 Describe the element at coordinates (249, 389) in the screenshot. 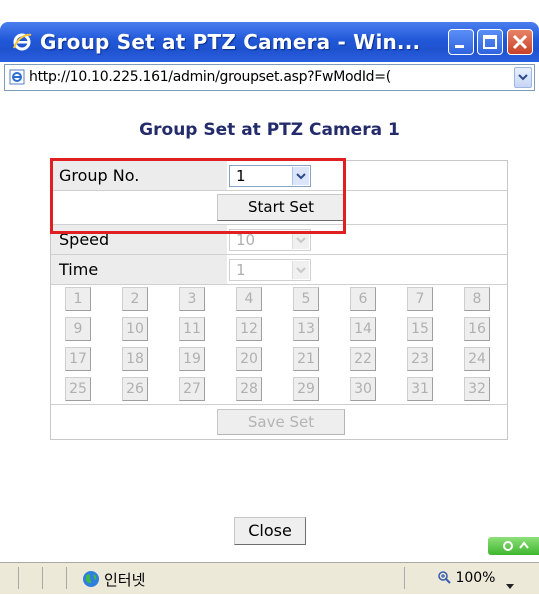

I see `preset-button: 28` at that location.